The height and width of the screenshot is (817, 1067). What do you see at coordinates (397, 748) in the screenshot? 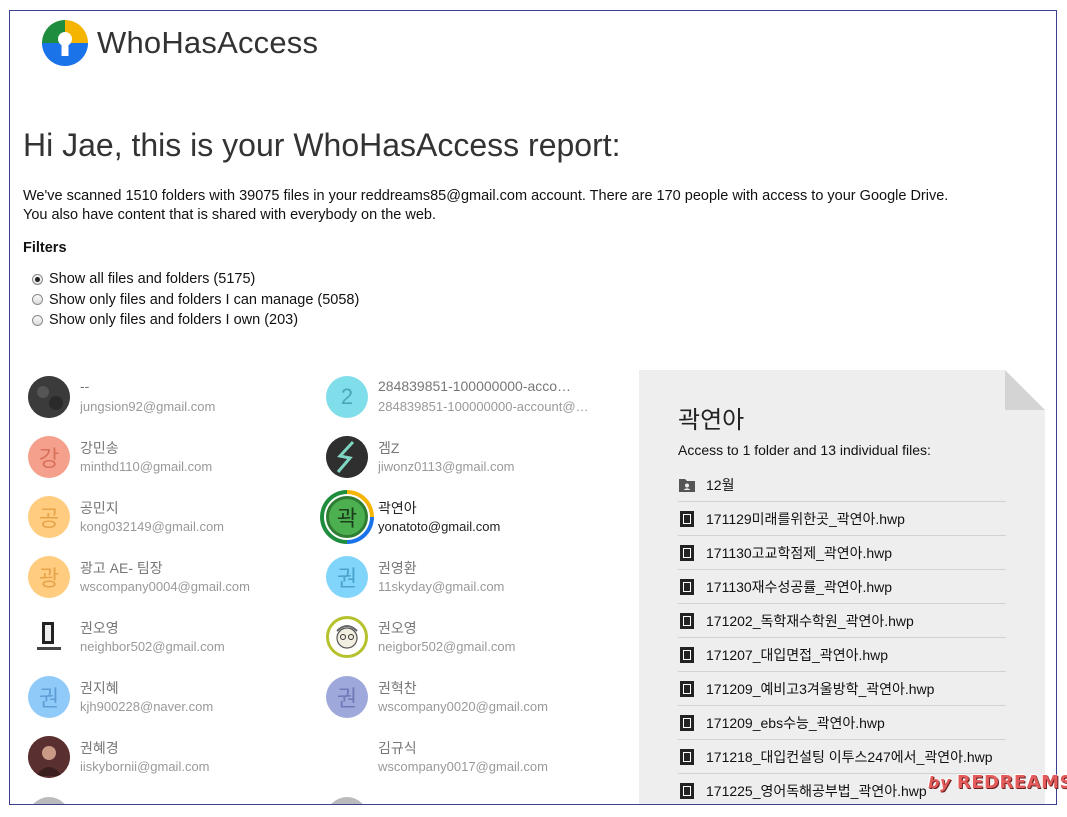
I see `person-name: 김규식` at bounding box center [397, 748].